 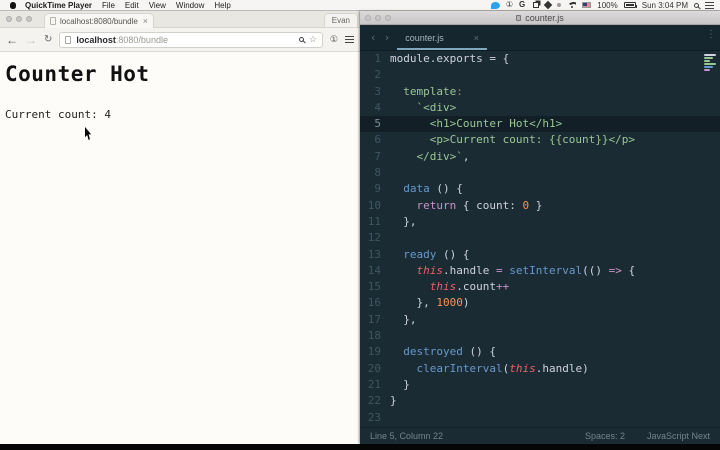 What do you see at coordinates (99, 20) in the screenshot?
I see `browser-tab: localhost:8080/bundle ×` at bounding box center [99, 20].